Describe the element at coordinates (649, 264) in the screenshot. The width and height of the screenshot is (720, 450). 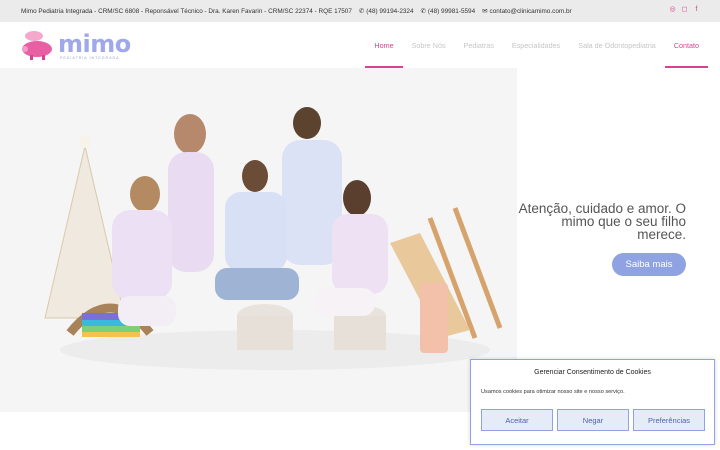
I see `saiba-mais-button: Saiba mais` at that location.